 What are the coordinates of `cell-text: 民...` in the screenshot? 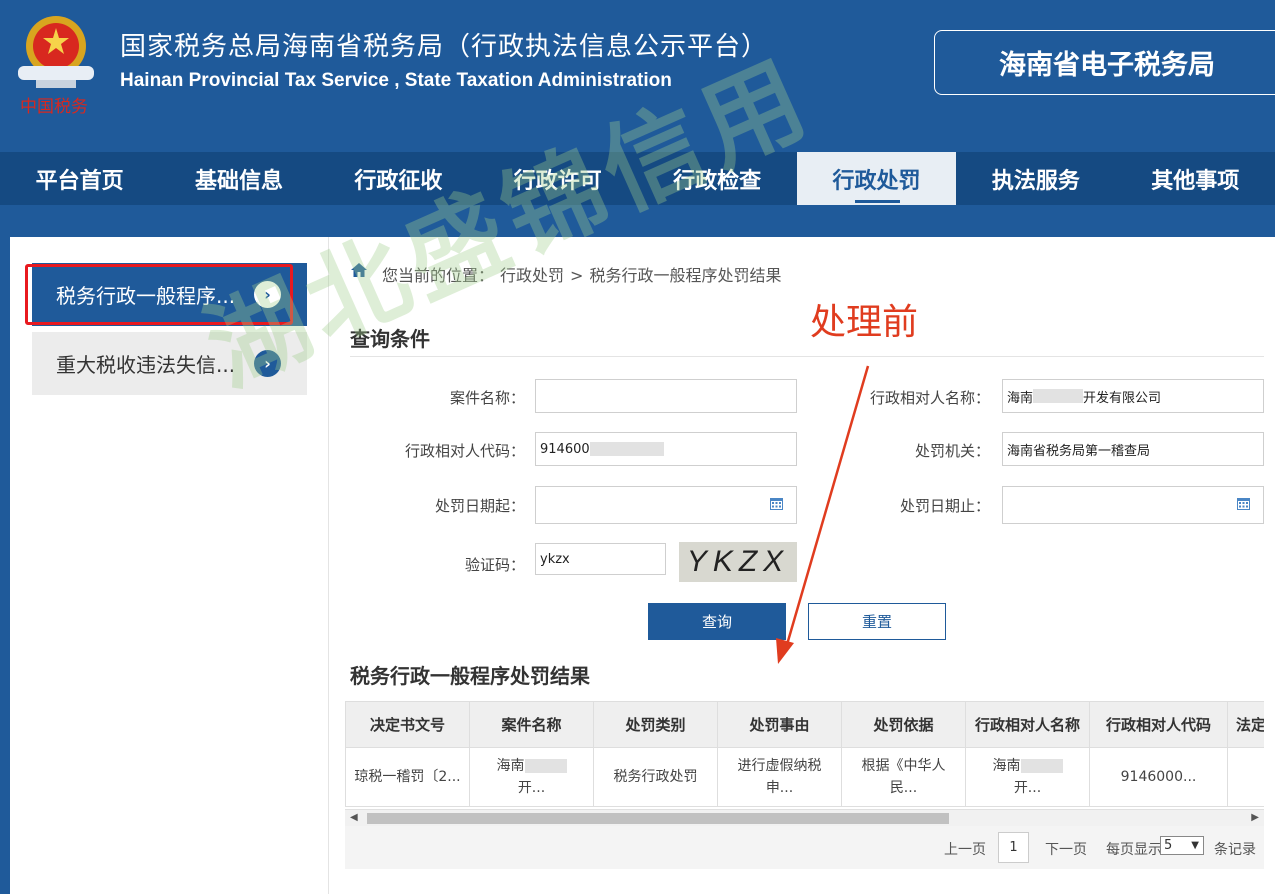 It's located at (903, 788).